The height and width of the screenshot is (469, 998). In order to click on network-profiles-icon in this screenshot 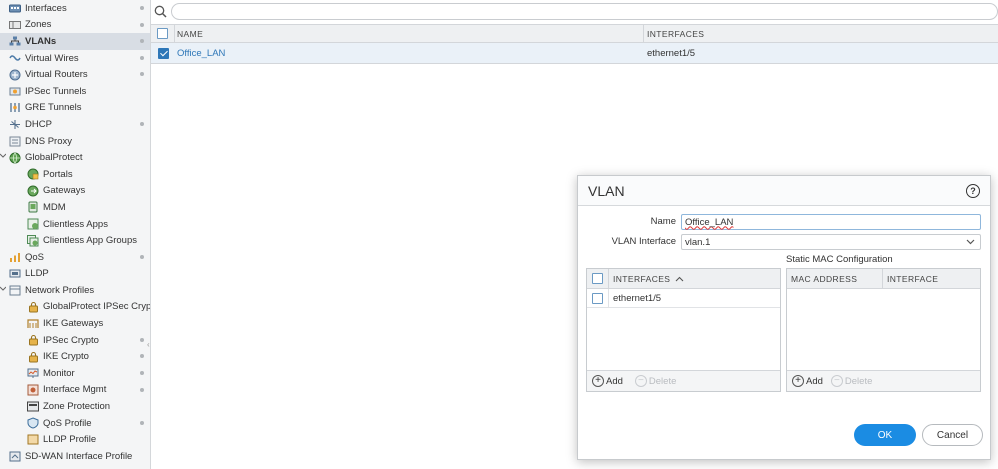, I will do `click(15, 290)`.